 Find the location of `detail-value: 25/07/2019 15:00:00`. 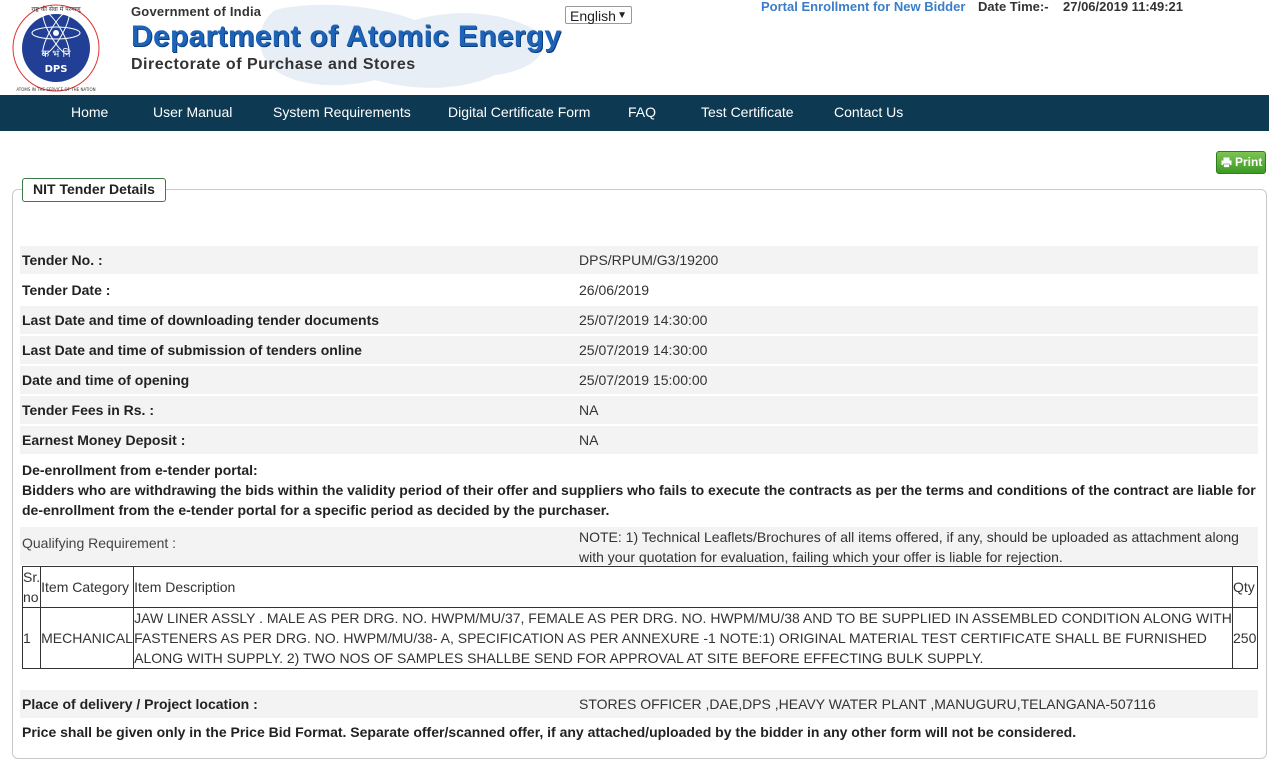

detail-value: 25/07/2019 15:00:00 is located at coordinates (643, 380).